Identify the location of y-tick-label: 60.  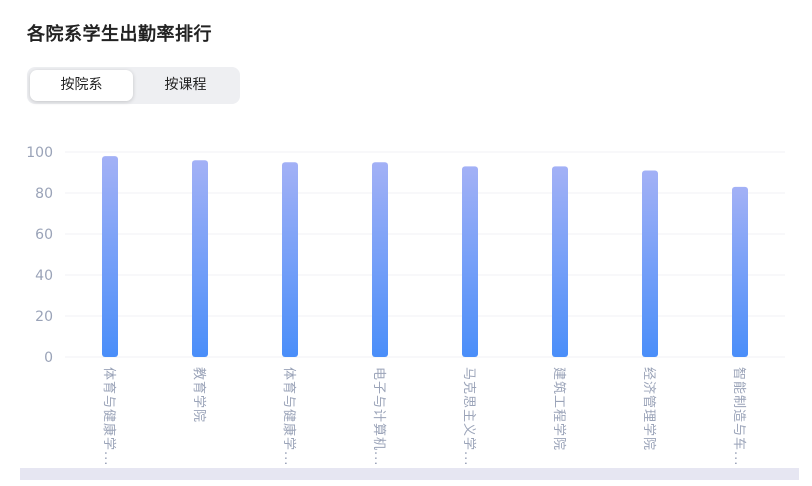
(44, 235).